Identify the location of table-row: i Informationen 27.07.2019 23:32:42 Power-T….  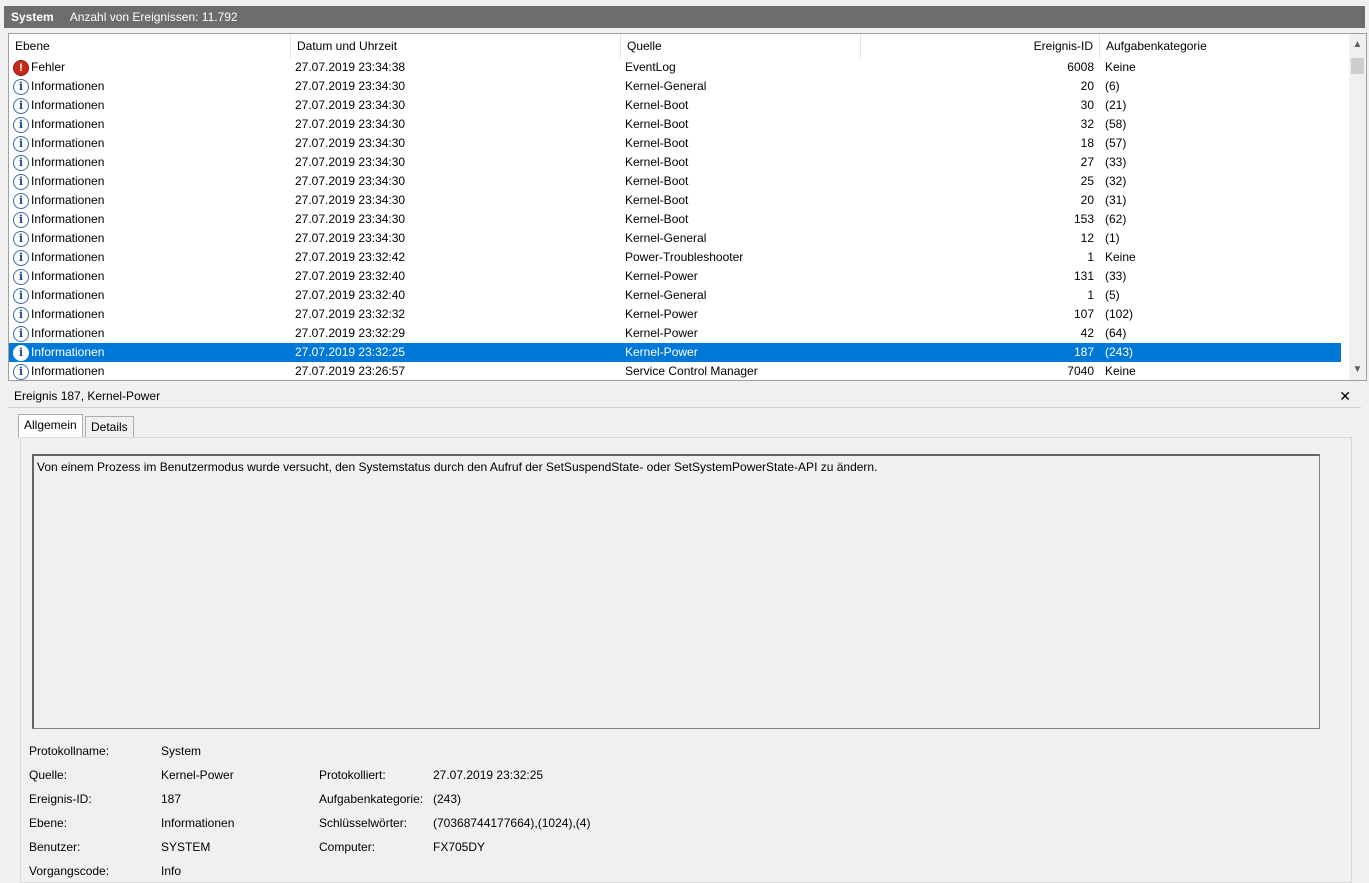
(675, 257).